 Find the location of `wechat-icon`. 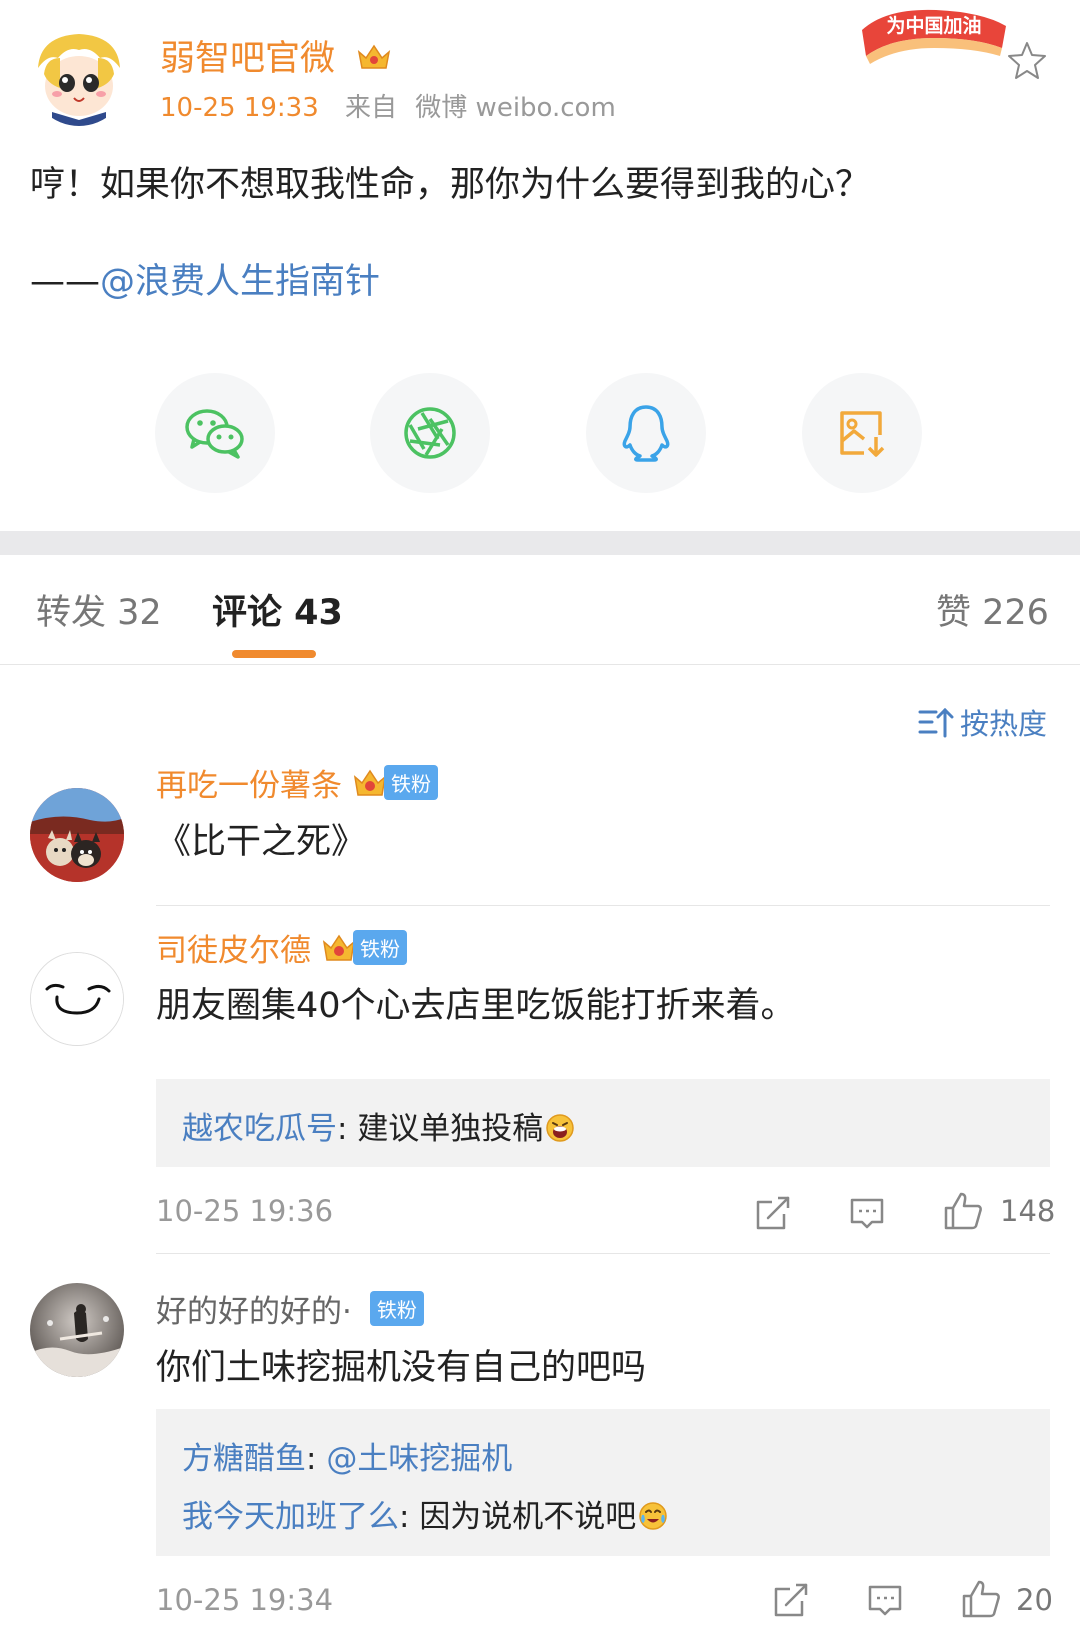

wechat-icon is located at coordinates (214, 434).